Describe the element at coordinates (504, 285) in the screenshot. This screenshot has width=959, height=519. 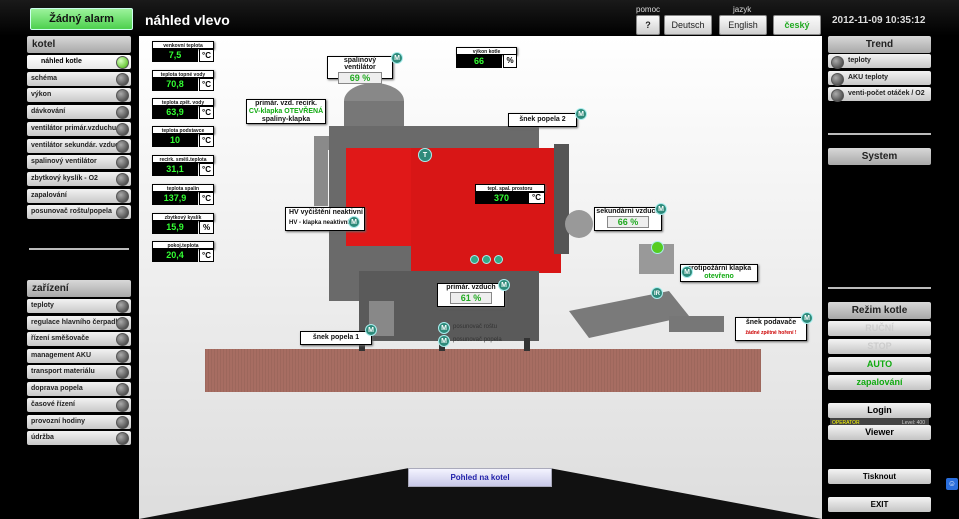
I see `primary-air-motor-icon: M` at that location.